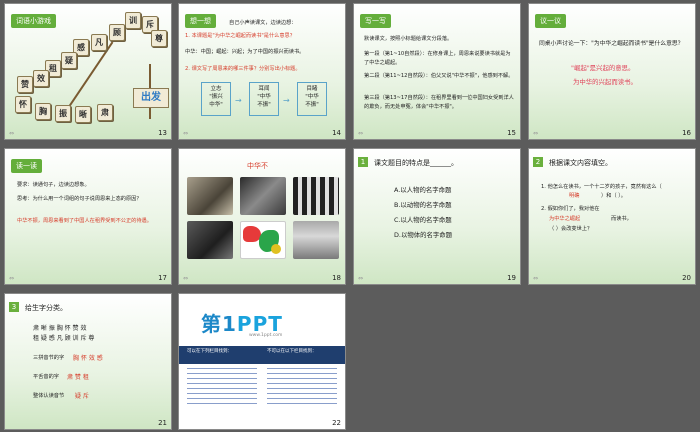  What do you see at coordinates (565, 219) in the screenshot?
I see `fill-answer: 为中华之崛起` at bounding box center [565, 219].